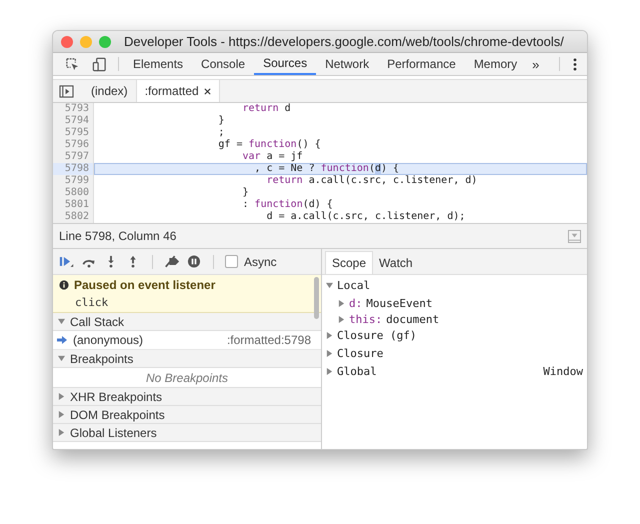 This screenshot has height=524, width=640. Describe the element at coordinates (574, 236) in the screenshot. I see `console-drawer-icon` at that location.